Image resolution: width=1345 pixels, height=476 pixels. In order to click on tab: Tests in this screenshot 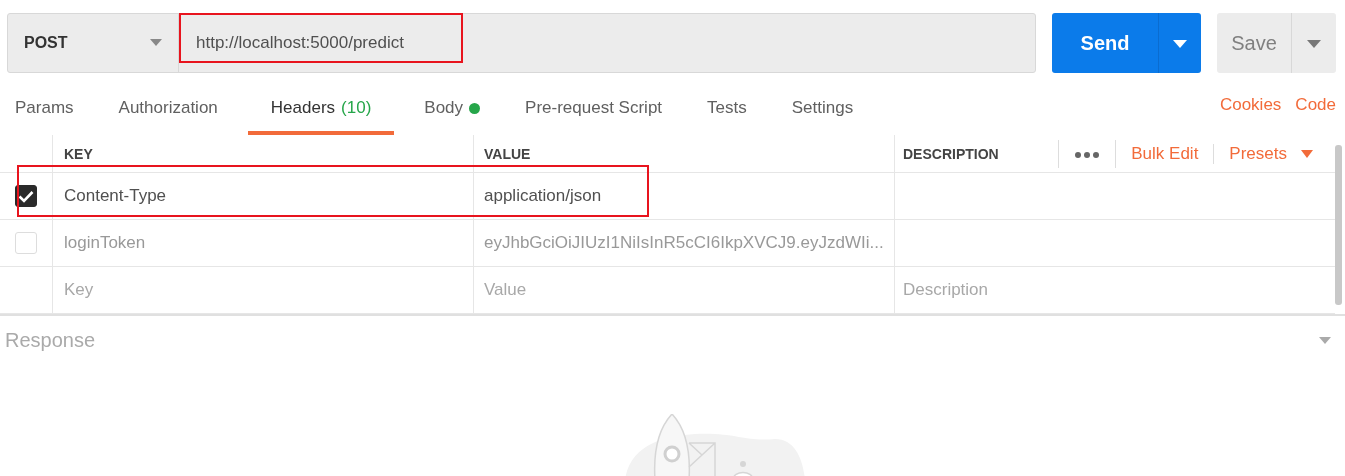, I will do `click(727, 114)`.